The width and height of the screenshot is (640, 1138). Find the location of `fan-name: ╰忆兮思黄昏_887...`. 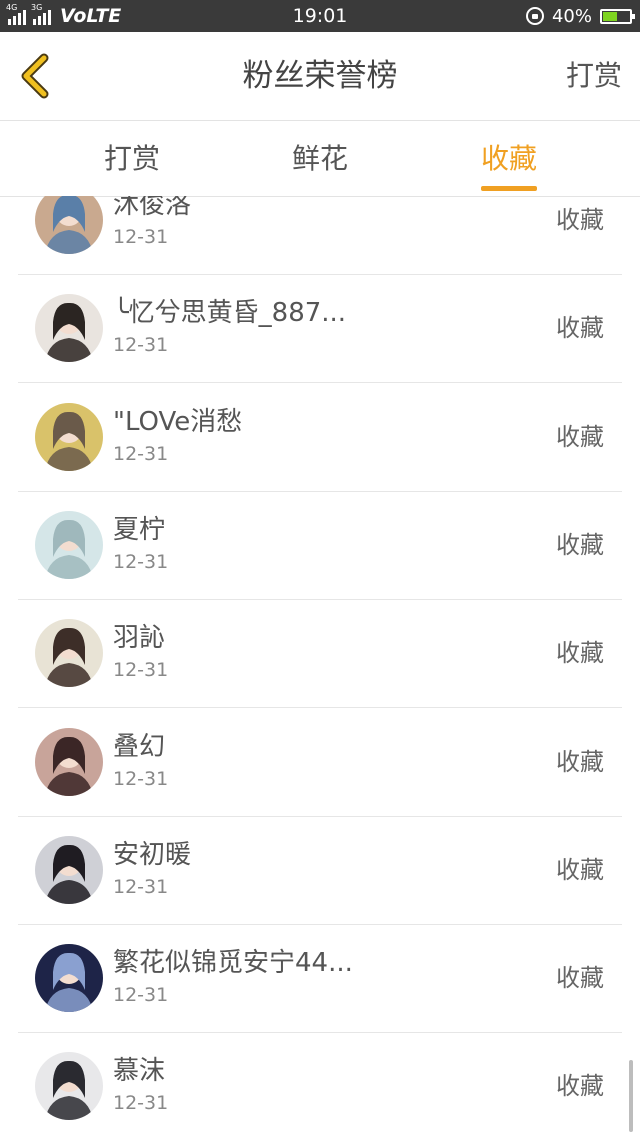

fan-name: ╰忆兮思黄昏_887... is located at coordinates (230, 313).